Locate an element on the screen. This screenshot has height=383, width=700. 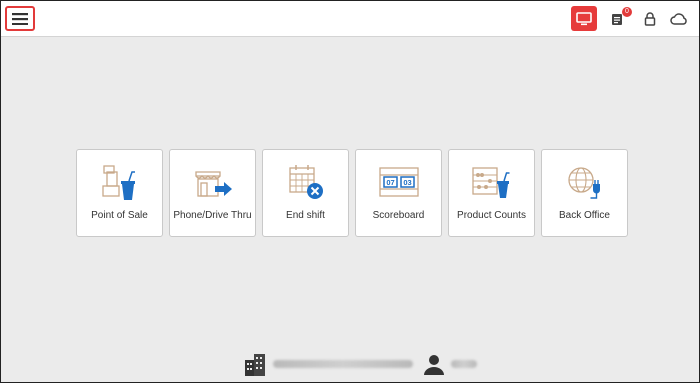
display-icon is located at coordinates (584, 18).